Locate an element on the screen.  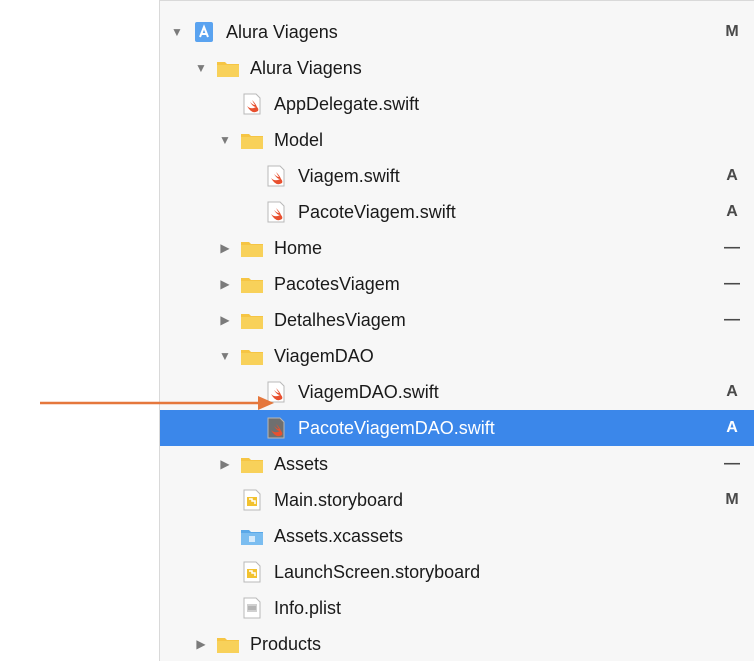
navigator-row-label: Viagem.swift is located at coordinates (349, 175).